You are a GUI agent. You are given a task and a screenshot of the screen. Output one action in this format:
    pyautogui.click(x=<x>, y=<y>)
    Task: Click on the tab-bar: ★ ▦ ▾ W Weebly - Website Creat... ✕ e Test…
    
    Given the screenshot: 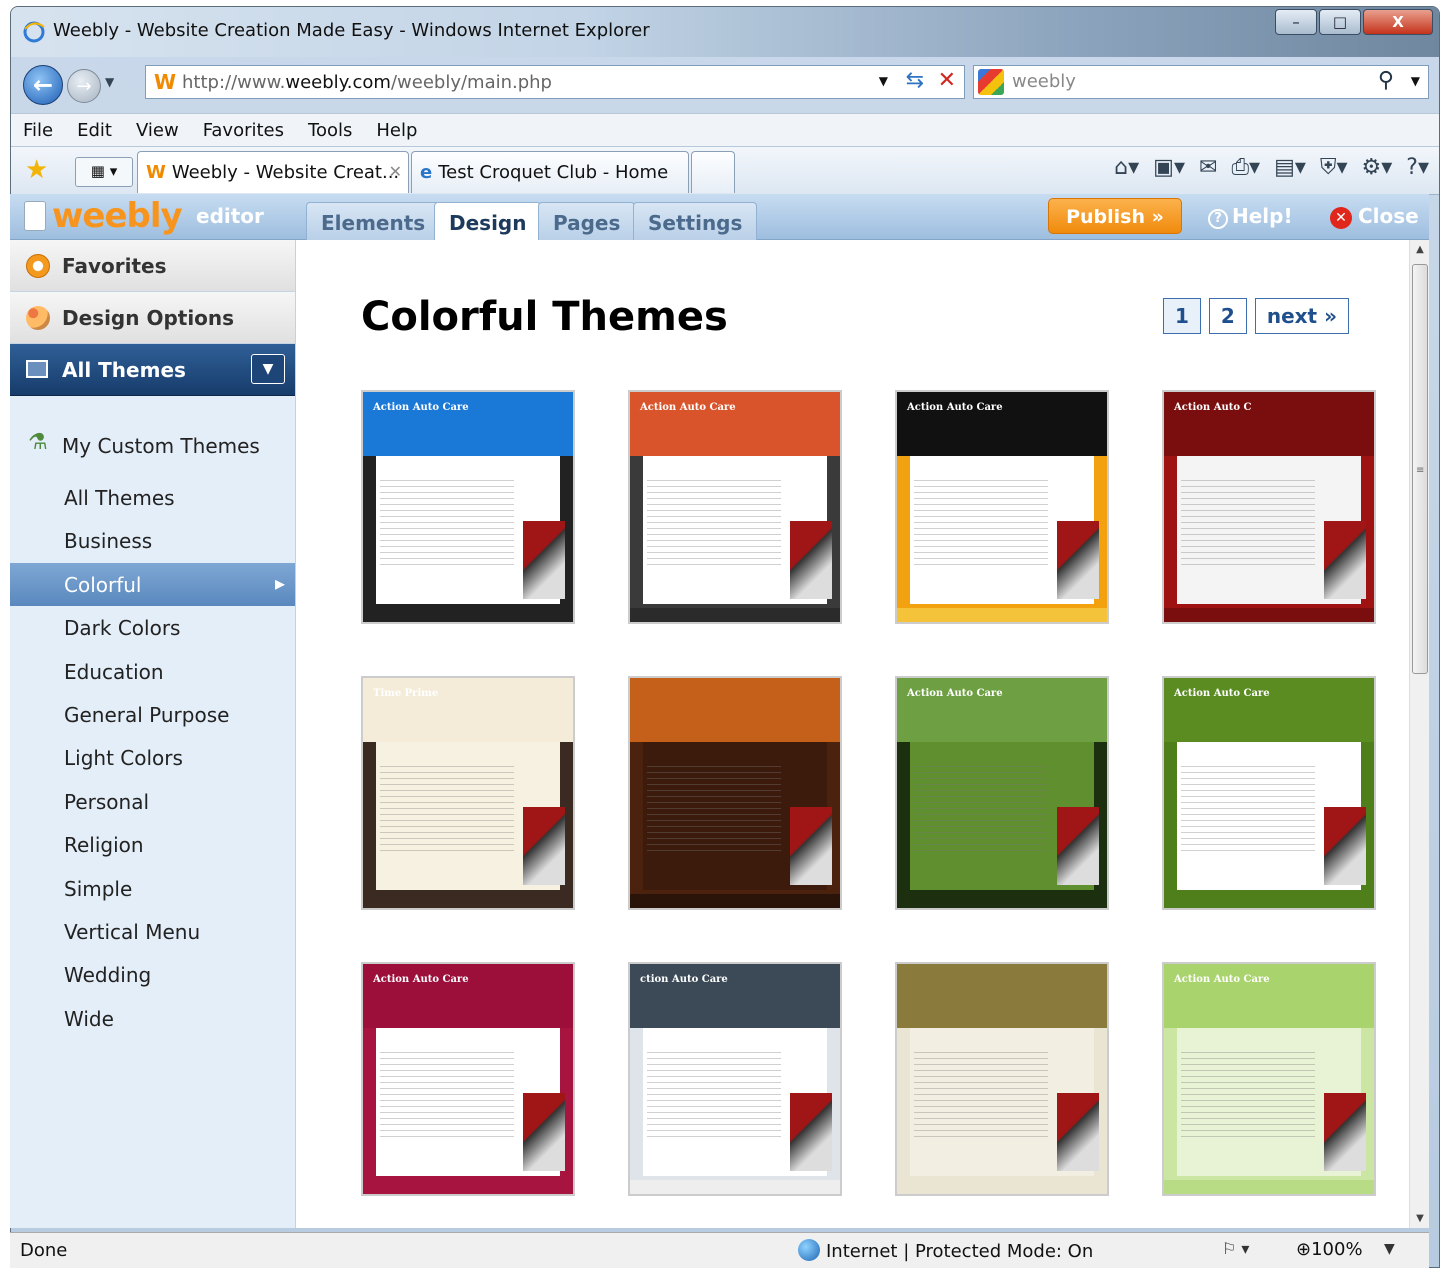 What is the action you would take?
    pyautogui.click(x=725, y=171)
    